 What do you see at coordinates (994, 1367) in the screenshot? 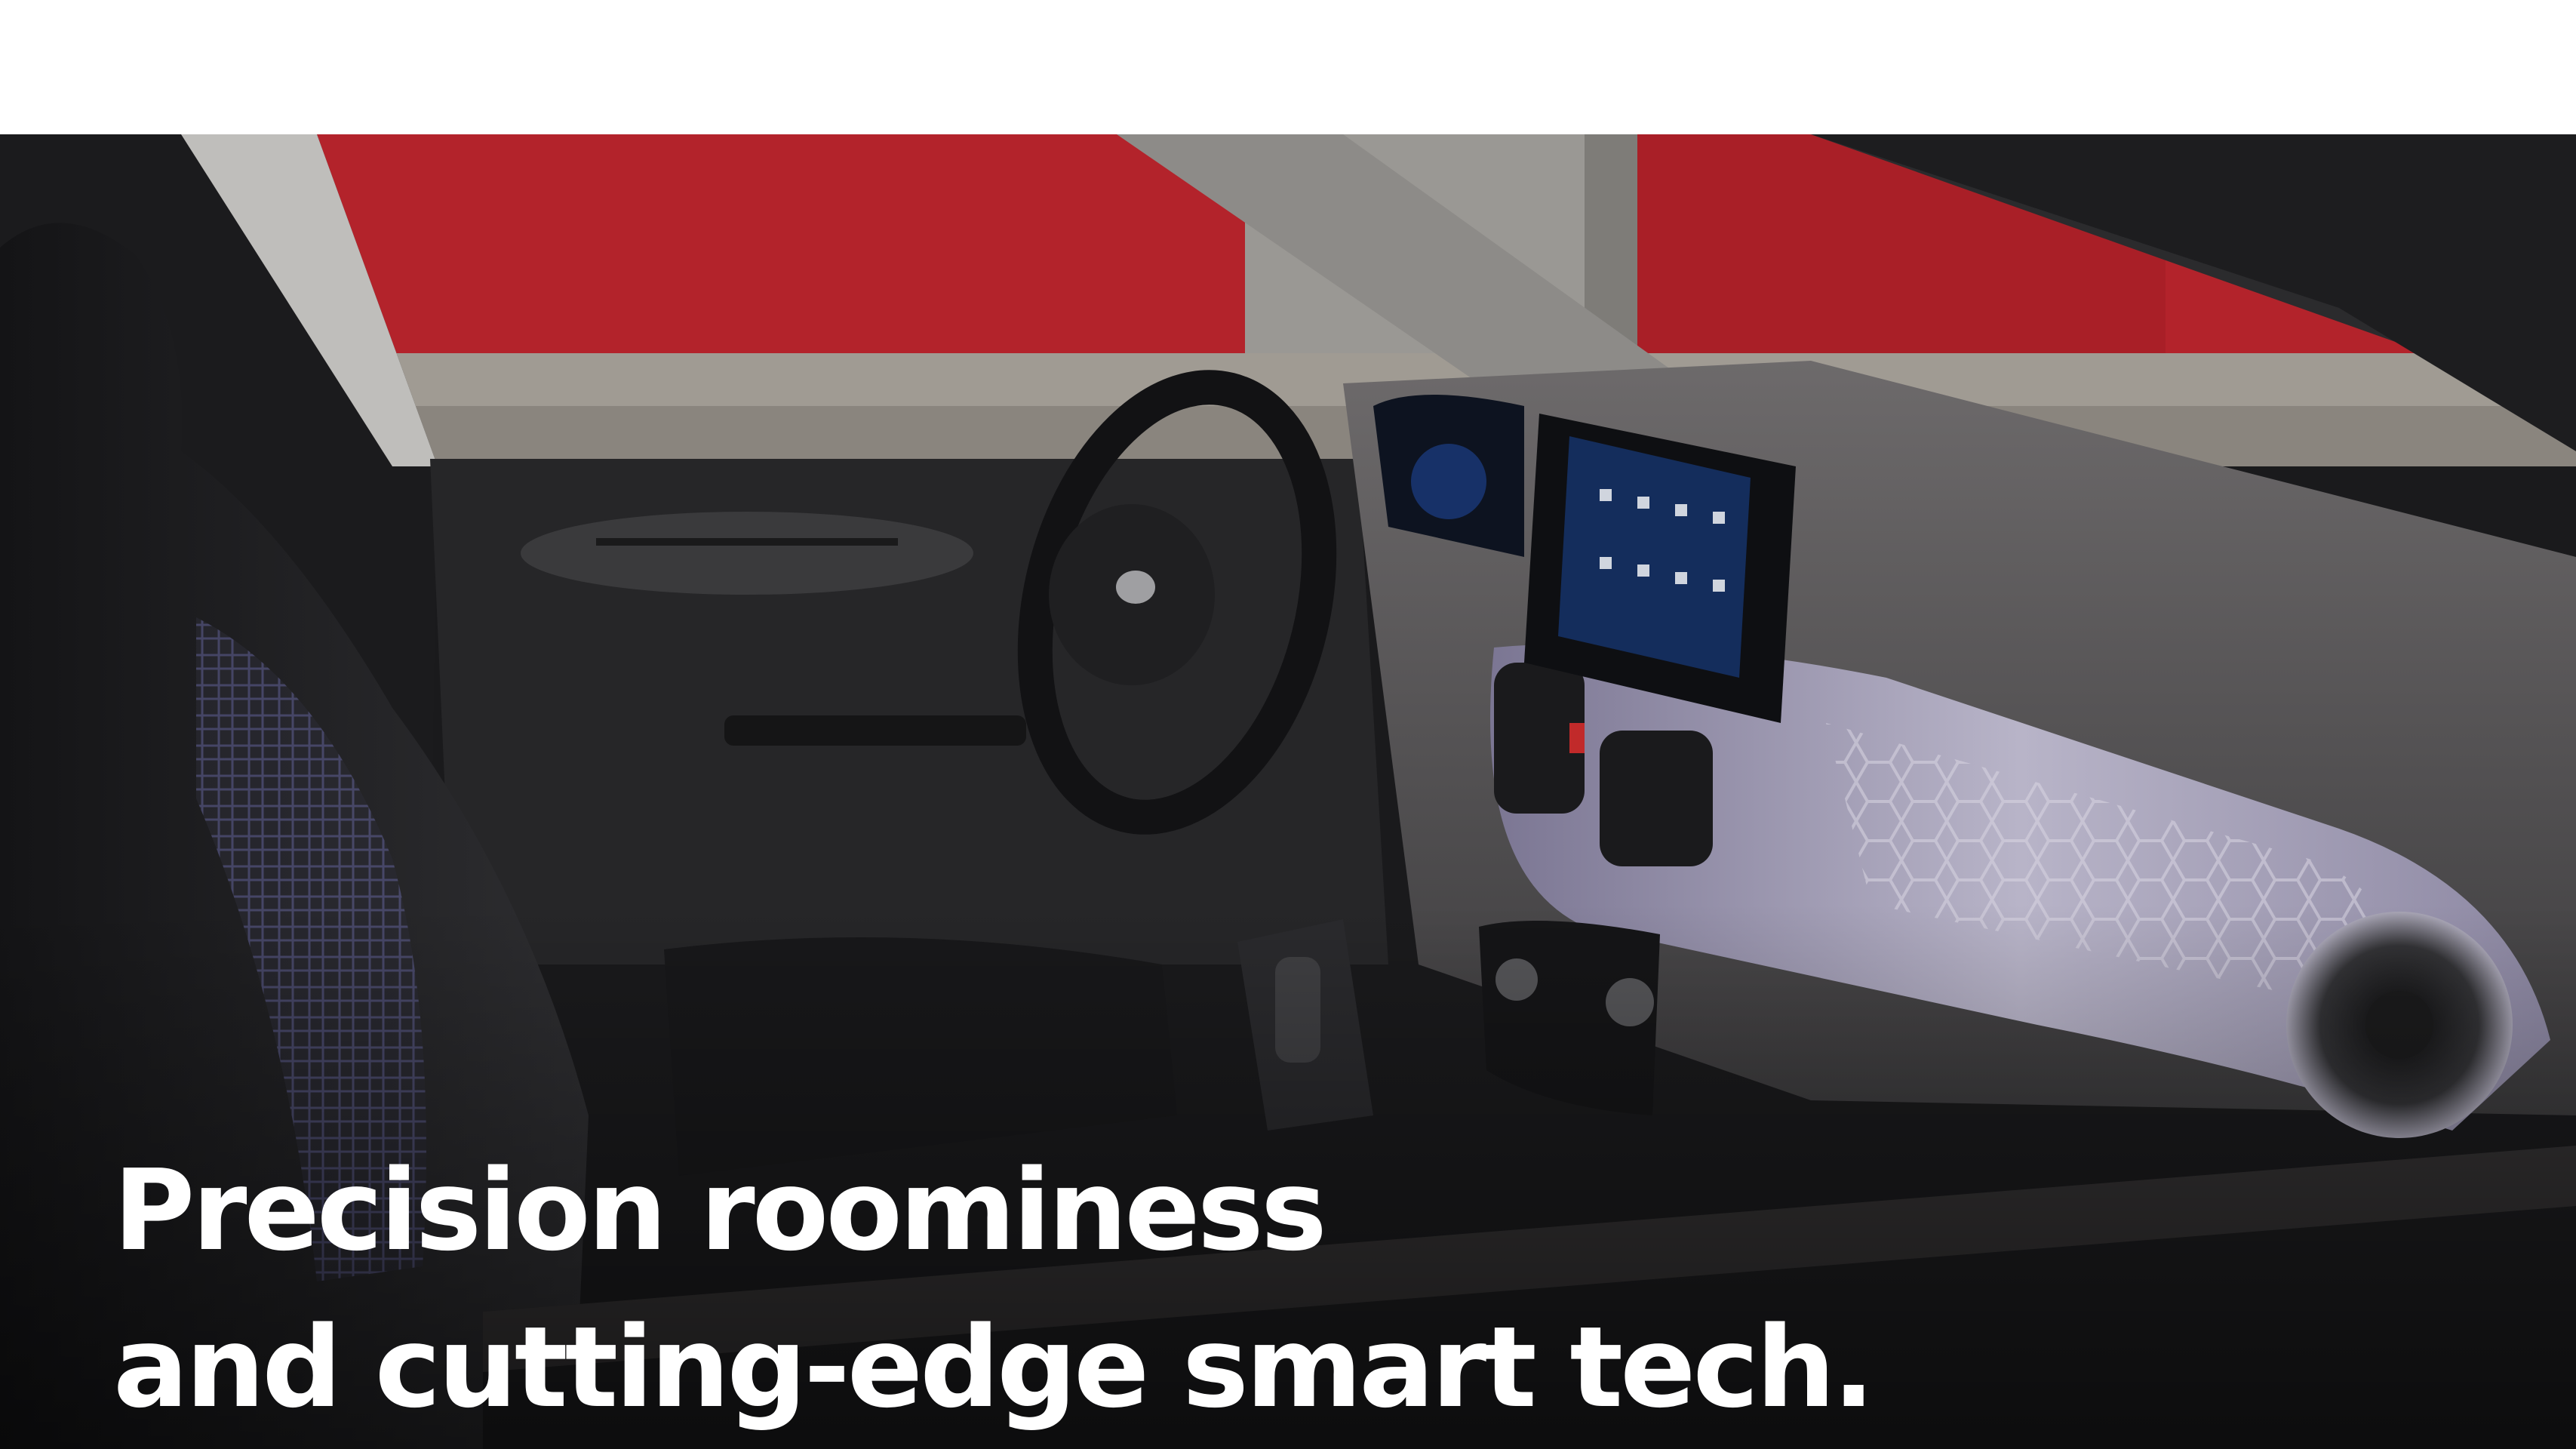
I see `hero-headline-line-2: and cutting-edge smart tech.` at bounding box center [994, 1367].